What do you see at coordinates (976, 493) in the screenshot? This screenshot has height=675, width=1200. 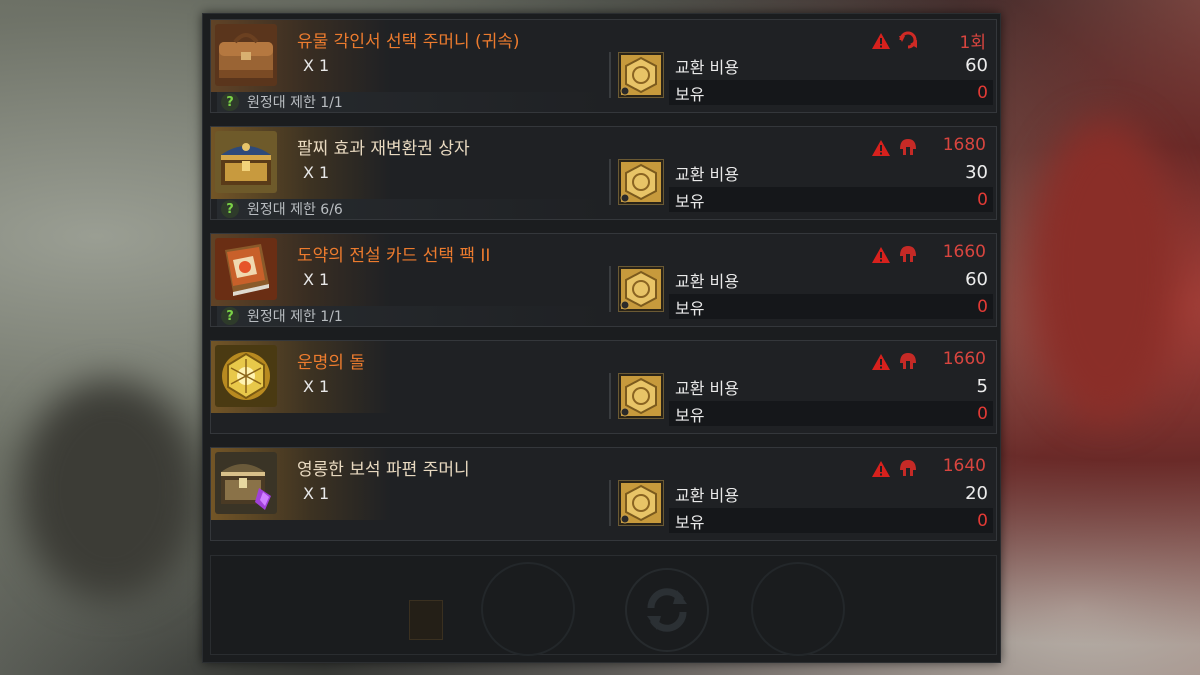 I see `cost-value: 20` at bounding box center [976, 493].